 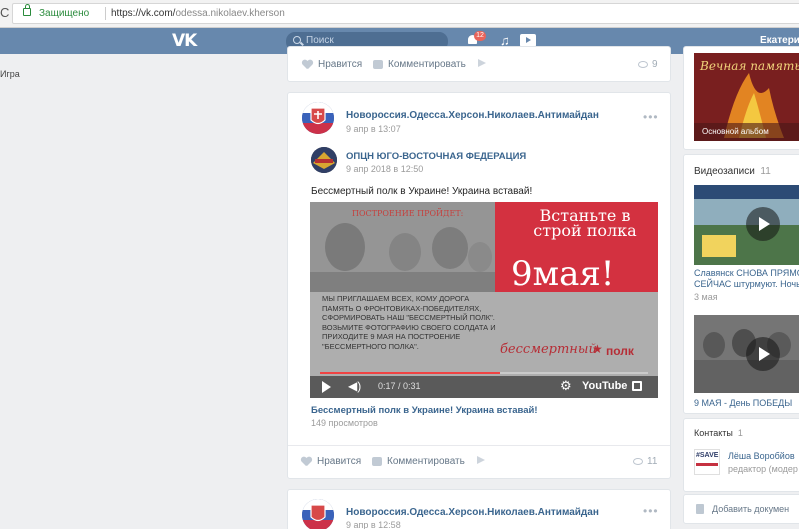 I want to click on poster-red-top: Встаньте в строй полка, so click(x=585, y=223).